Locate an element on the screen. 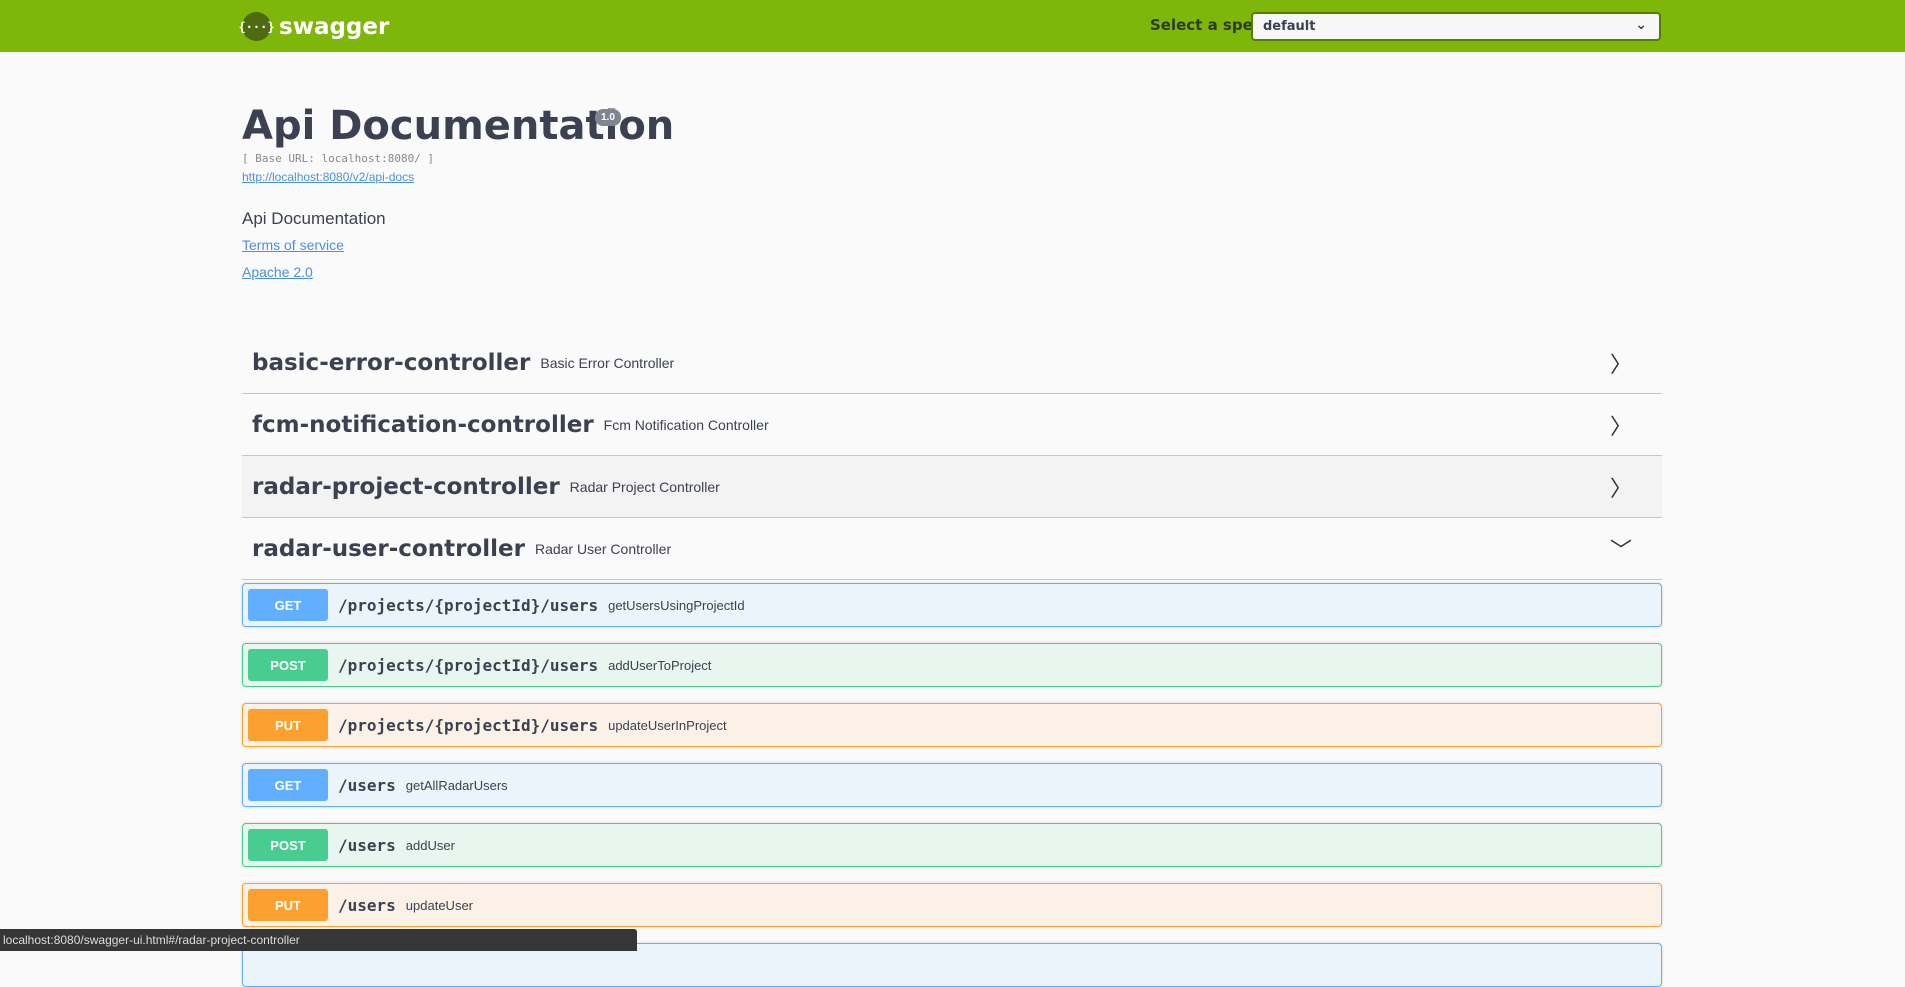 This screenshot has height=987, width=1905. operation-get-users: GET /users getAllRadarUsers is located at coordinates (952, 785).